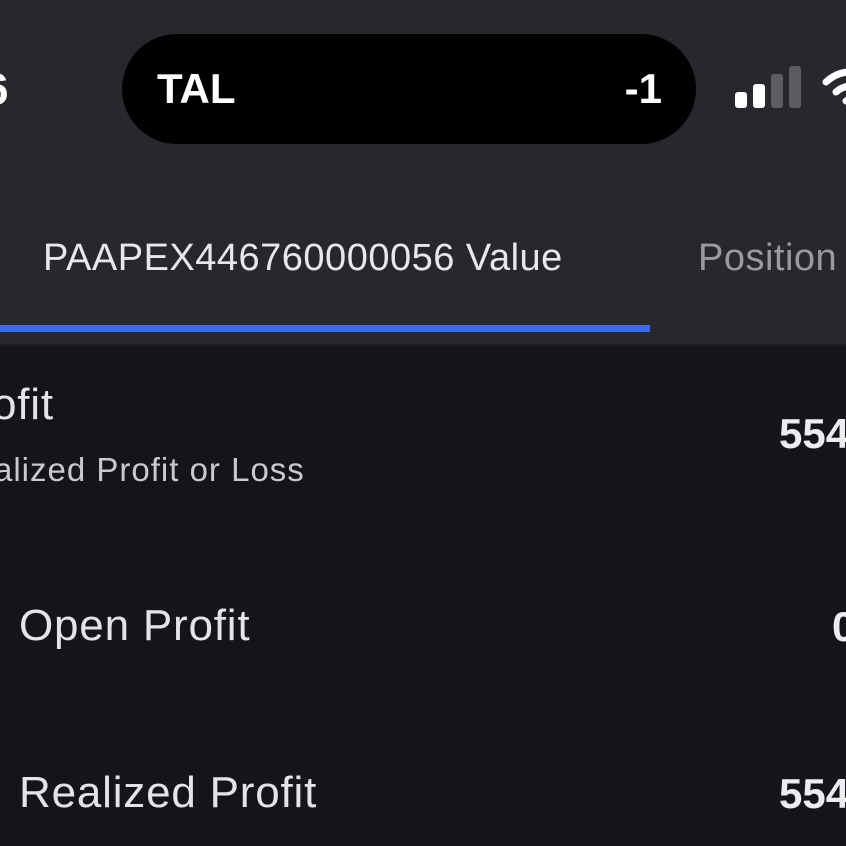 This screenshot has width=846, height=846. Describe the element at coordinates (769, 86) in the screenshot. I see `cellular-signal-icon` at that location.